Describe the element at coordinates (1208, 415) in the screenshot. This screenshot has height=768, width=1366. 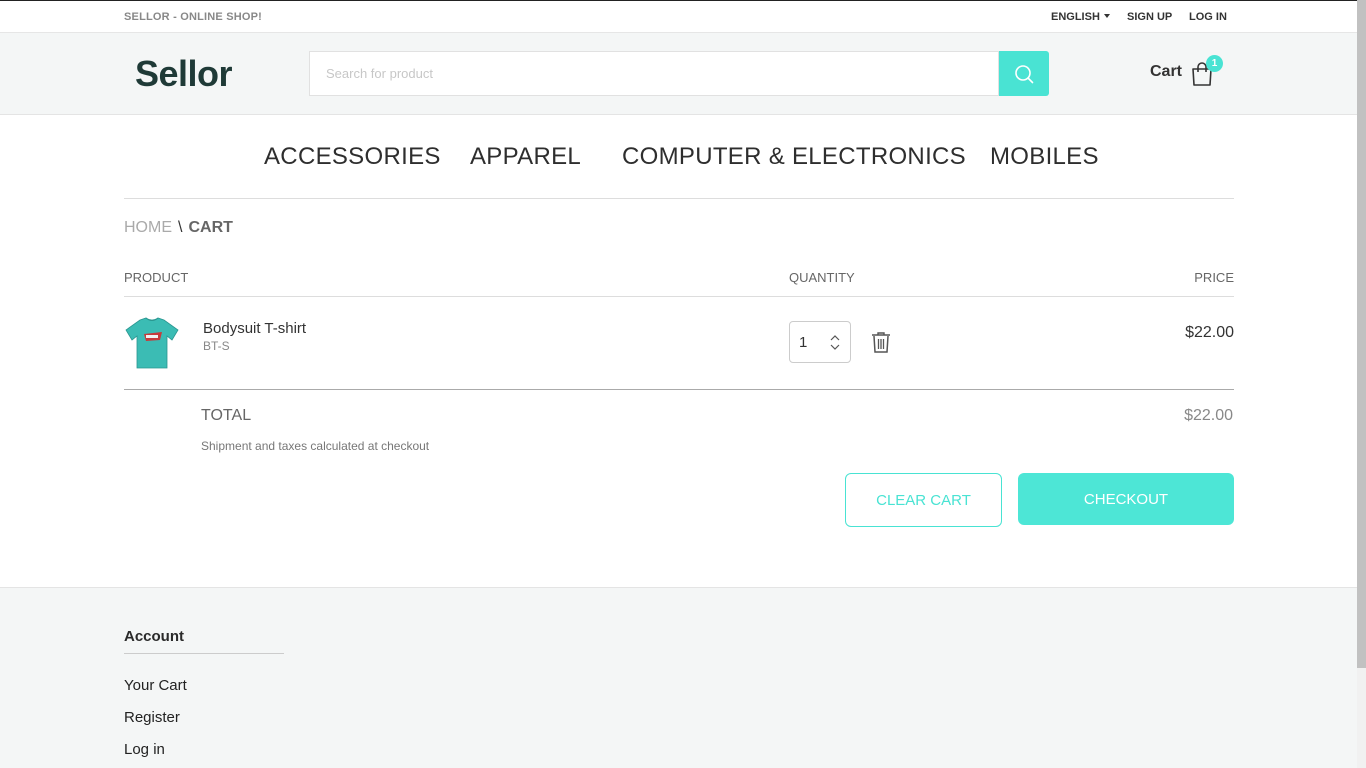
I see `total-value: $22.00` at that location.